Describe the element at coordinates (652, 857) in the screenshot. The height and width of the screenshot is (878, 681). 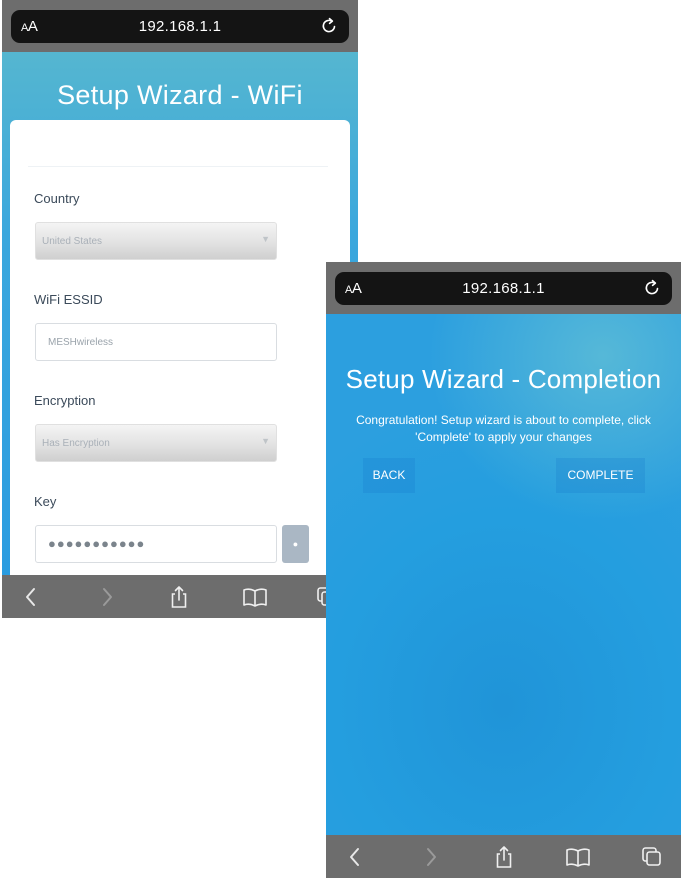
I see `tabs-icon` at that location.